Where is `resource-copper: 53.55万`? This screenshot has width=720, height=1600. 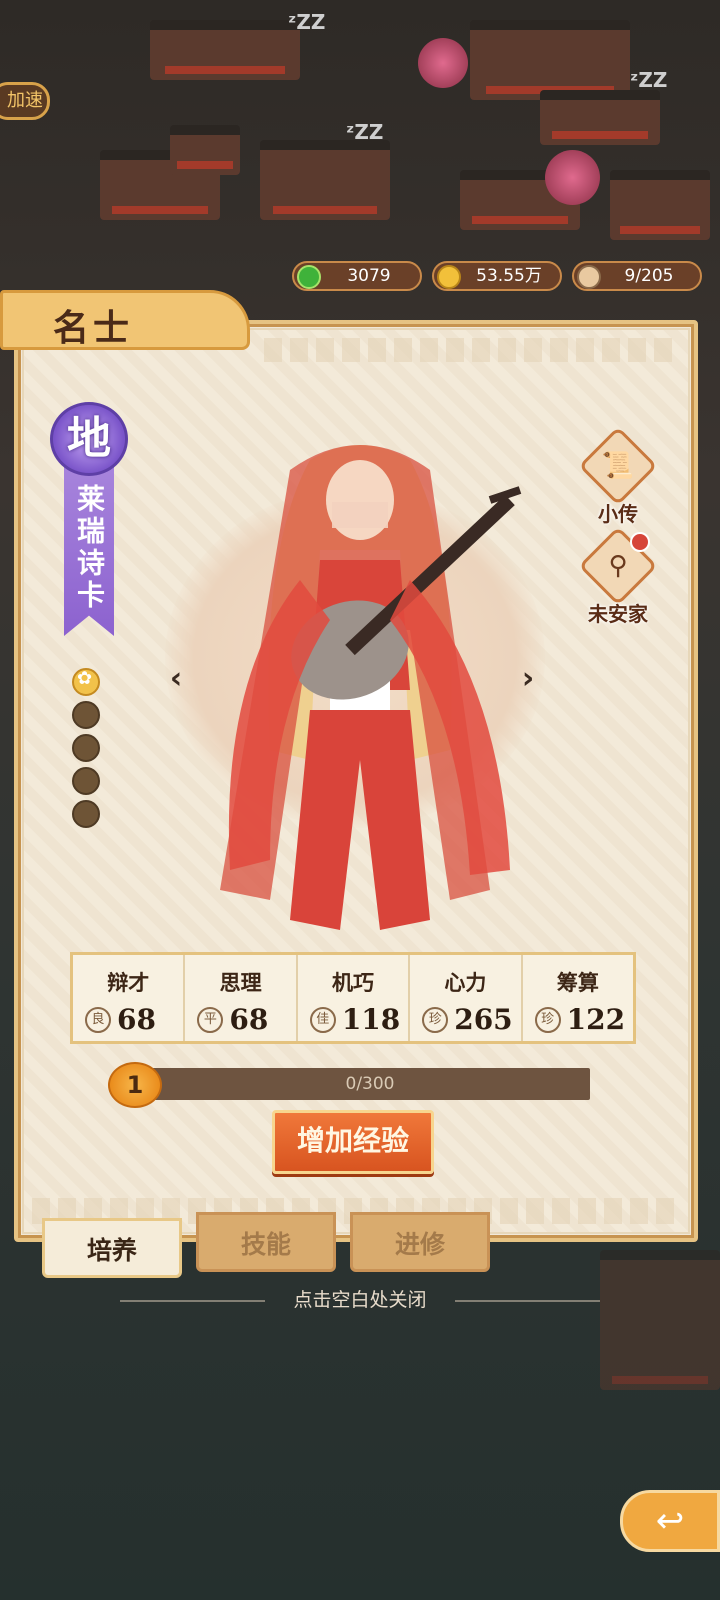 resource-copper: 53.55万 is located at coordinates (497, 276).